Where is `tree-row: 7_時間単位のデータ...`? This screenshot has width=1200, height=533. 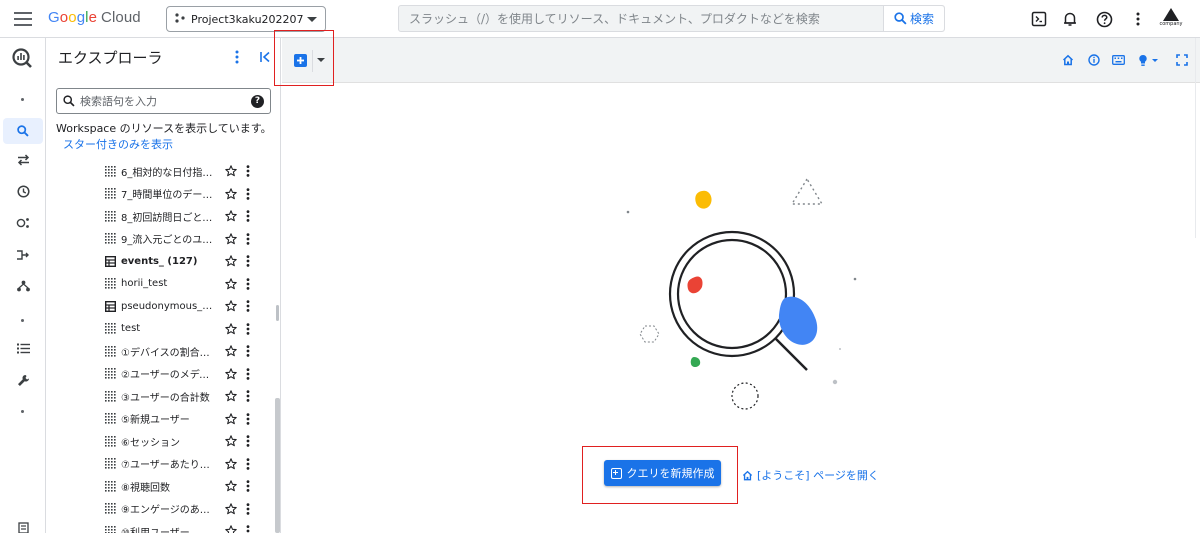
tree-row: 7_時間単位のデータ... is located at coordinates (186, 194).